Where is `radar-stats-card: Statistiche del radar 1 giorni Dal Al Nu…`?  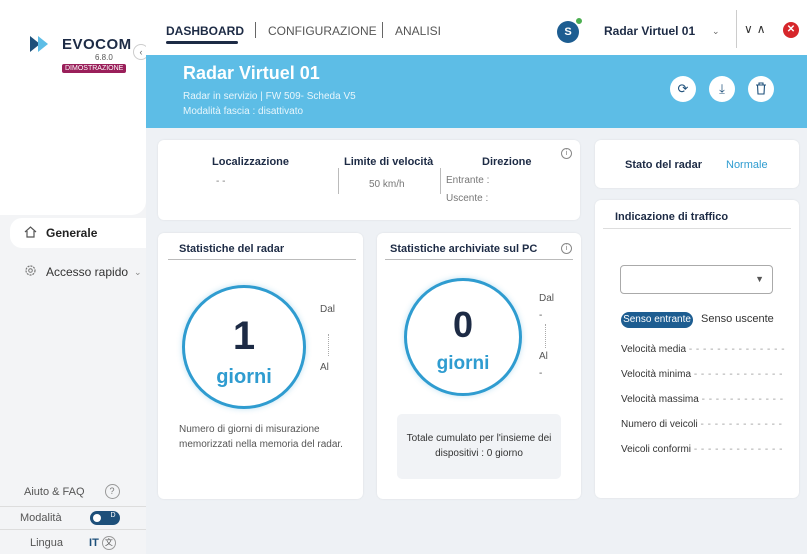
radar-stats-card: Statistiche del radar 1 giorni Dal Al Nu… is located at coordinates (260, 366).